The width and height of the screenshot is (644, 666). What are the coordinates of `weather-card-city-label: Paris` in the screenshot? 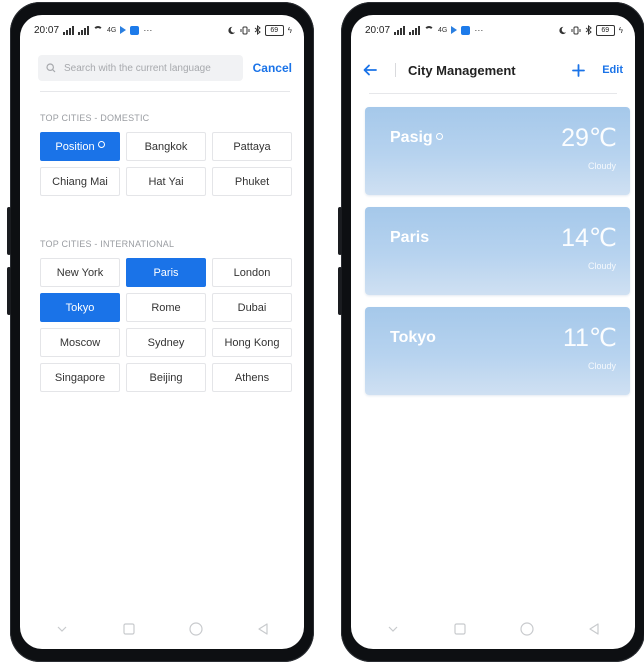 It's located at (410, 237).